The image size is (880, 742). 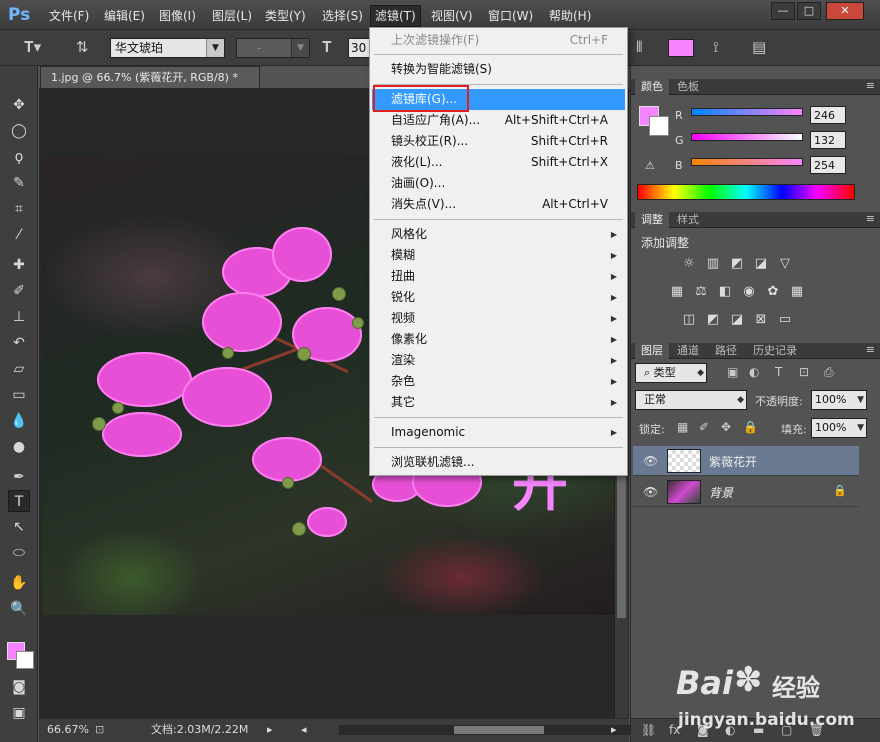 I want to click on lasso-tool-icon: ϙ, so click(x=19, y=157).